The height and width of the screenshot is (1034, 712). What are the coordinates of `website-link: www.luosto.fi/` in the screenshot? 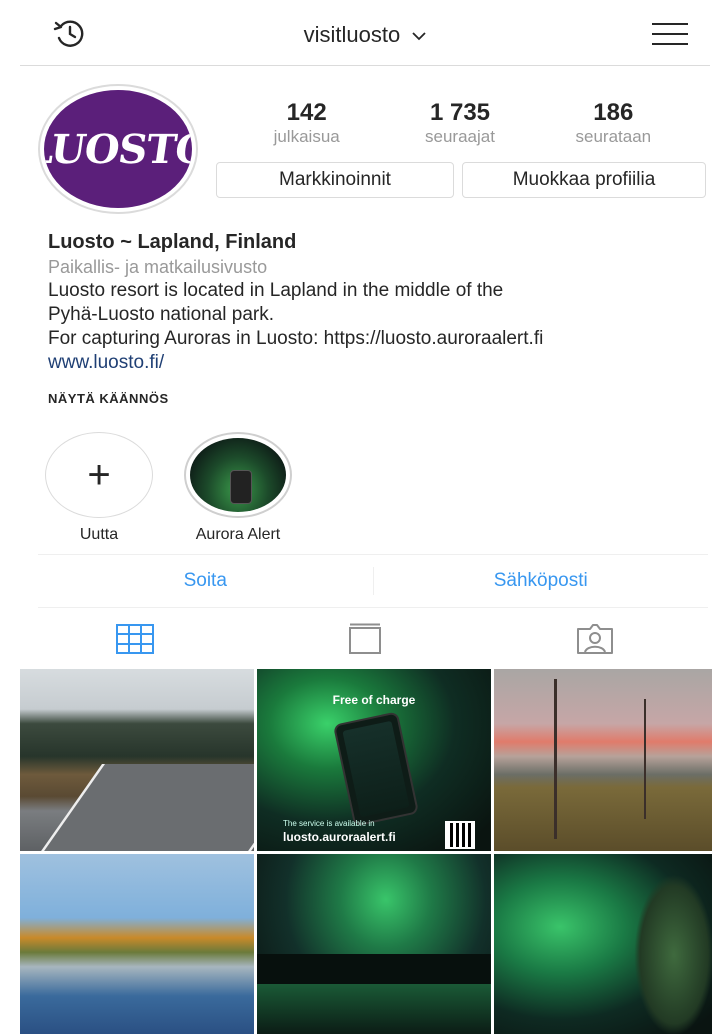 It's located at (378, 363).